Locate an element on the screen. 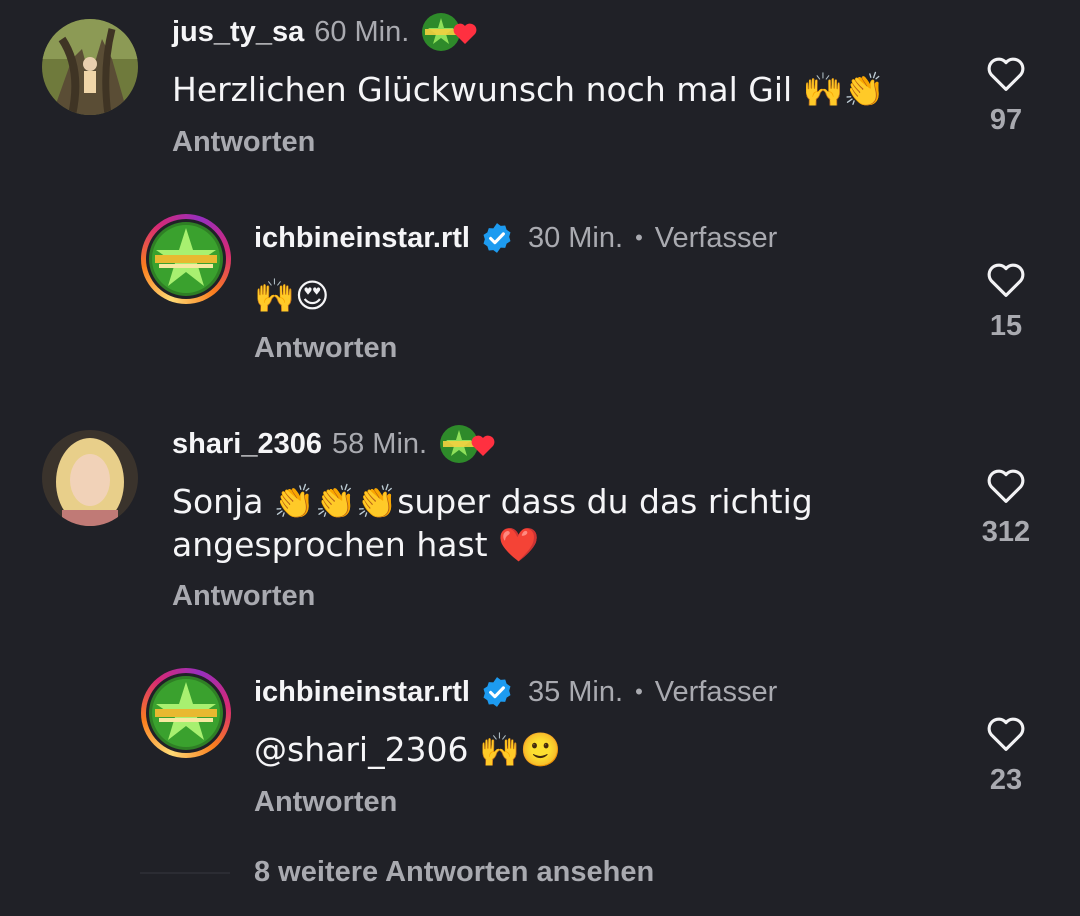 The height and width of the screenshot is (916, 1080). like-count: 97 is located at coordinates (1006, 120).